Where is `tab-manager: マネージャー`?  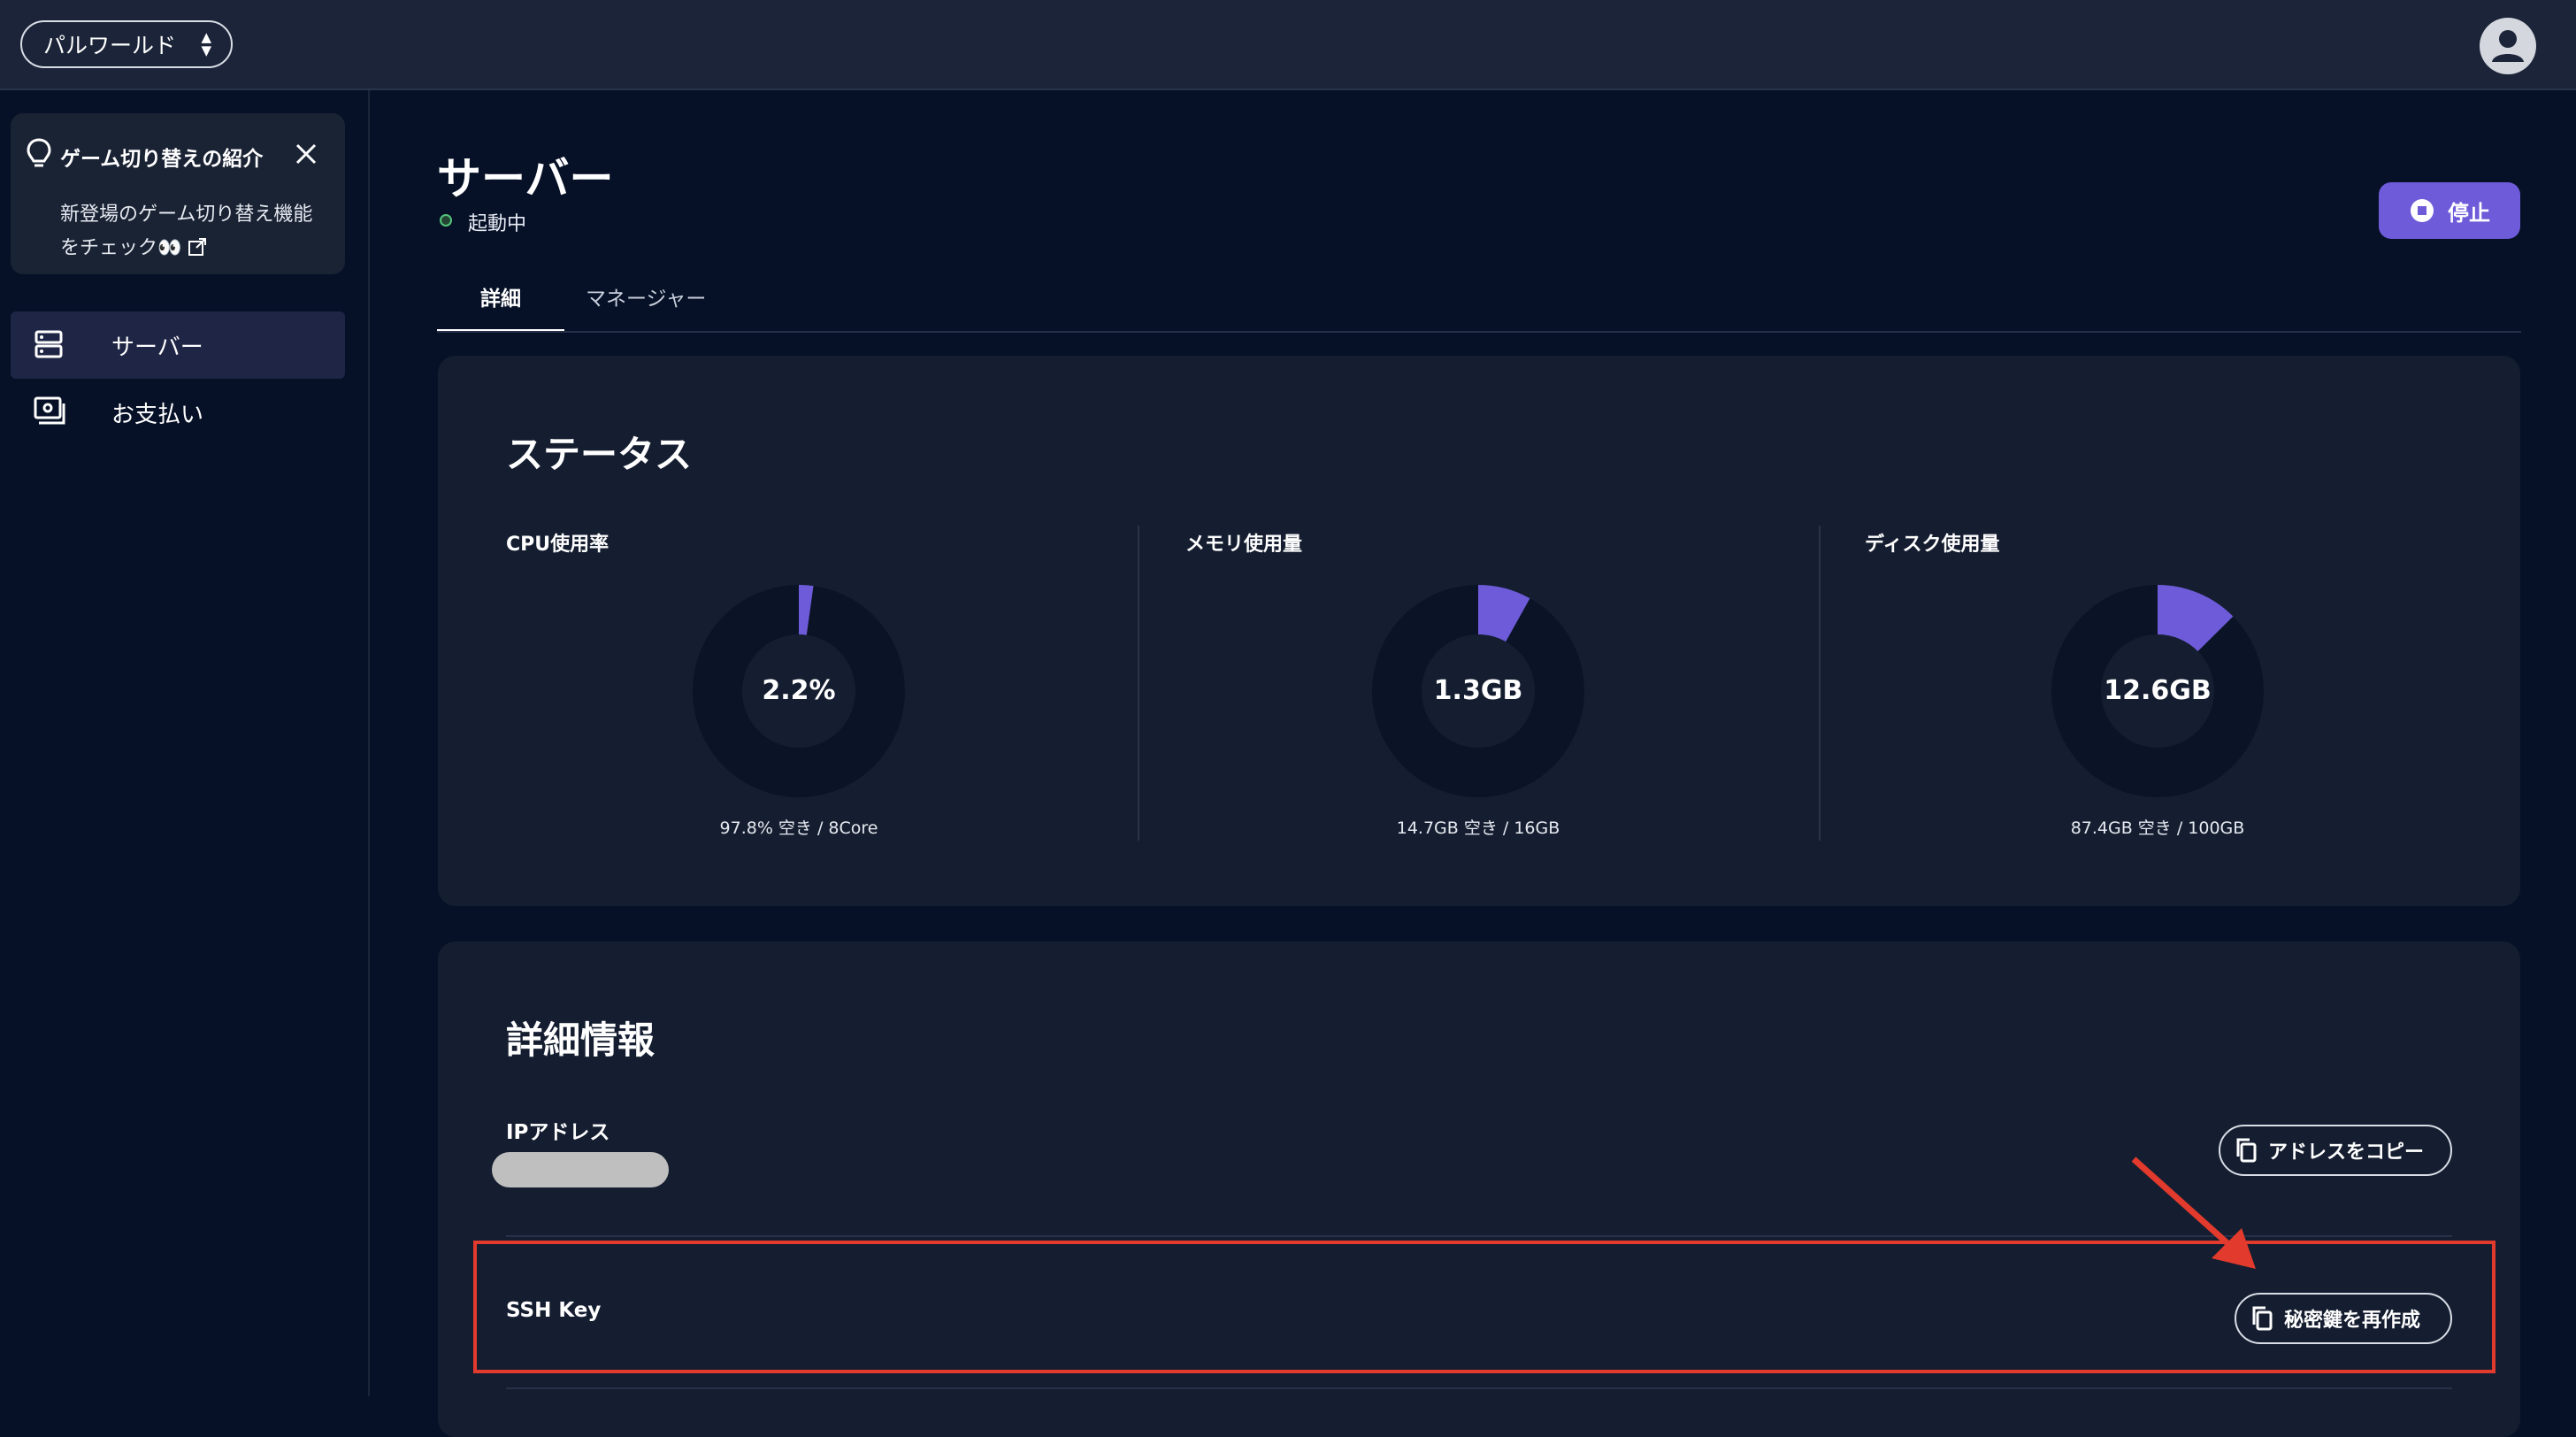
tab-manager: マネージャー is located at coordinates (646, 296).